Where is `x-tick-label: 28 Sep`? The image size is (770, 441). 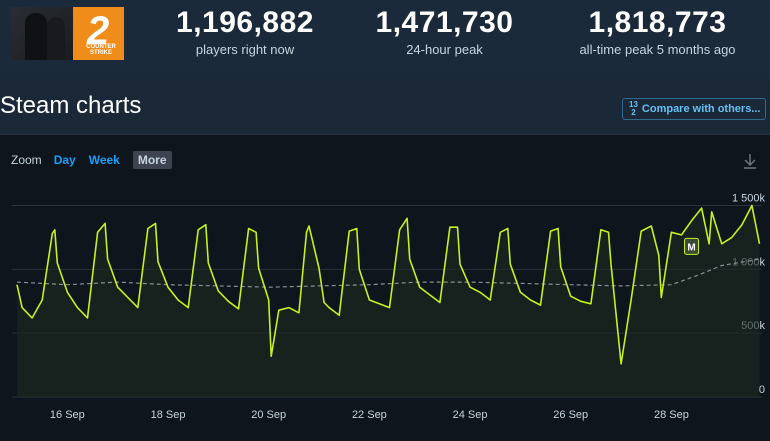 x-tick-label: 28 Sep is located at coordinates (671, 415).